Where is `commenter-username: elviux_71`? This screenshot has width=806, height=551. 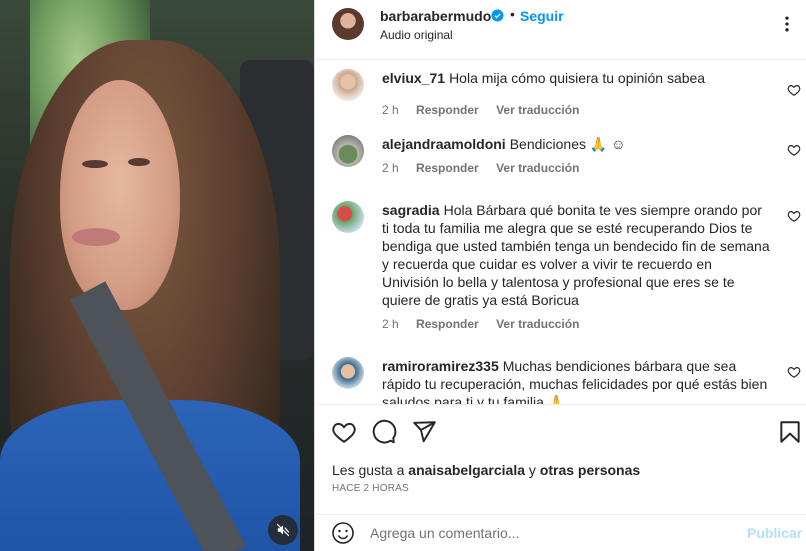
commenter-username: elviux_71 is located at coordinates (413, 78).